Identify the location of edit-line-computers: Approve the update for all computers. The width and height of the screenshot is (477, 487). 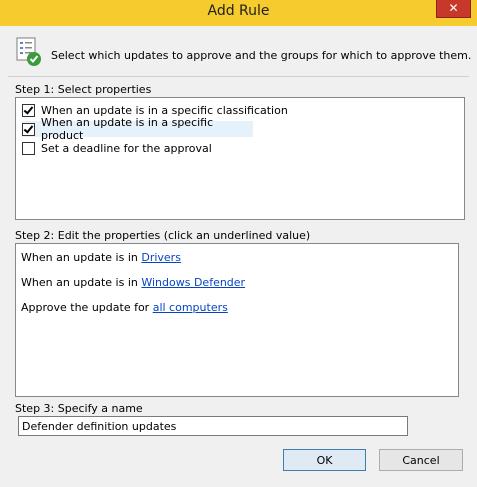
(124, 307).